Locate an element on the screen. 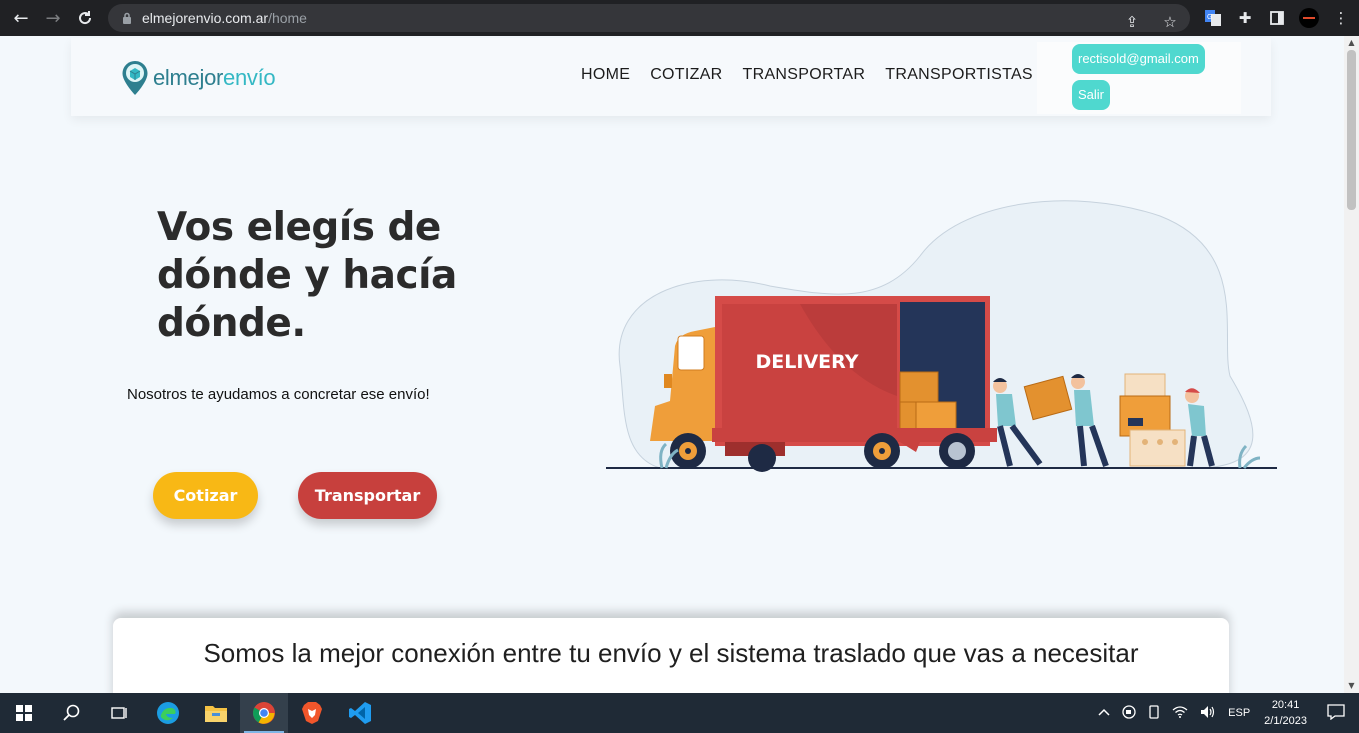 The width and height of the screenshot is (1359, 733). url-text: elmejorenvio.com.ar/home is located at coordinates (224, 18).